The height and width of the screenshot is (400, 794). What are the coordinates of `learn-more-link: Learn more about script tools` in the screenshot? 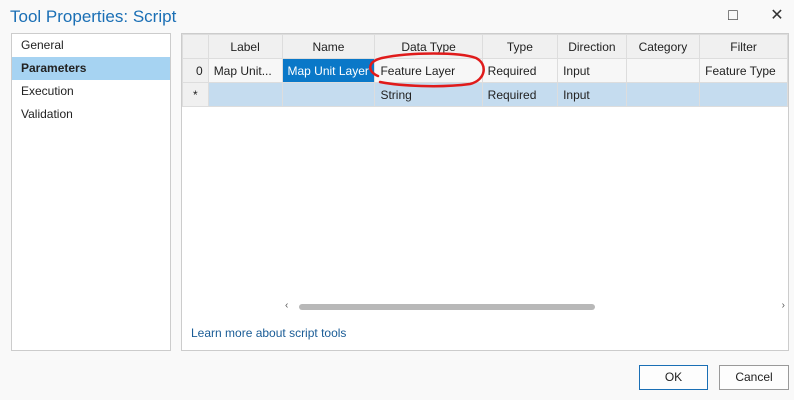 It's located at (268, 333).